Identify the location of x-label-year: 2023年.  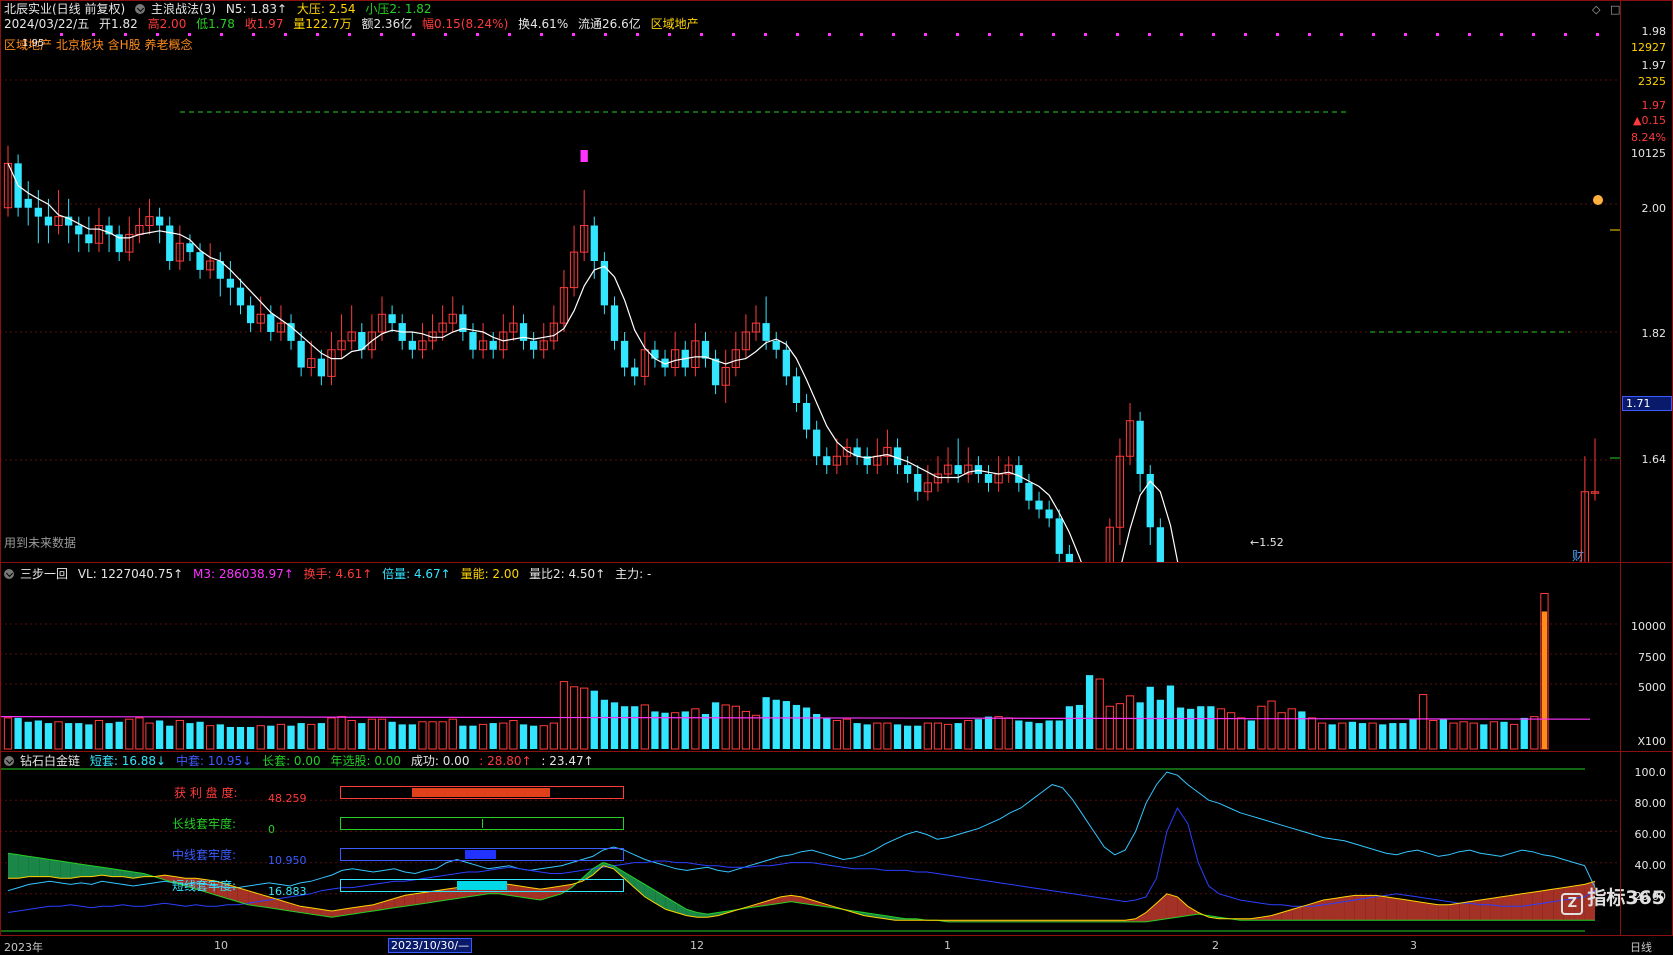
(23, 947).